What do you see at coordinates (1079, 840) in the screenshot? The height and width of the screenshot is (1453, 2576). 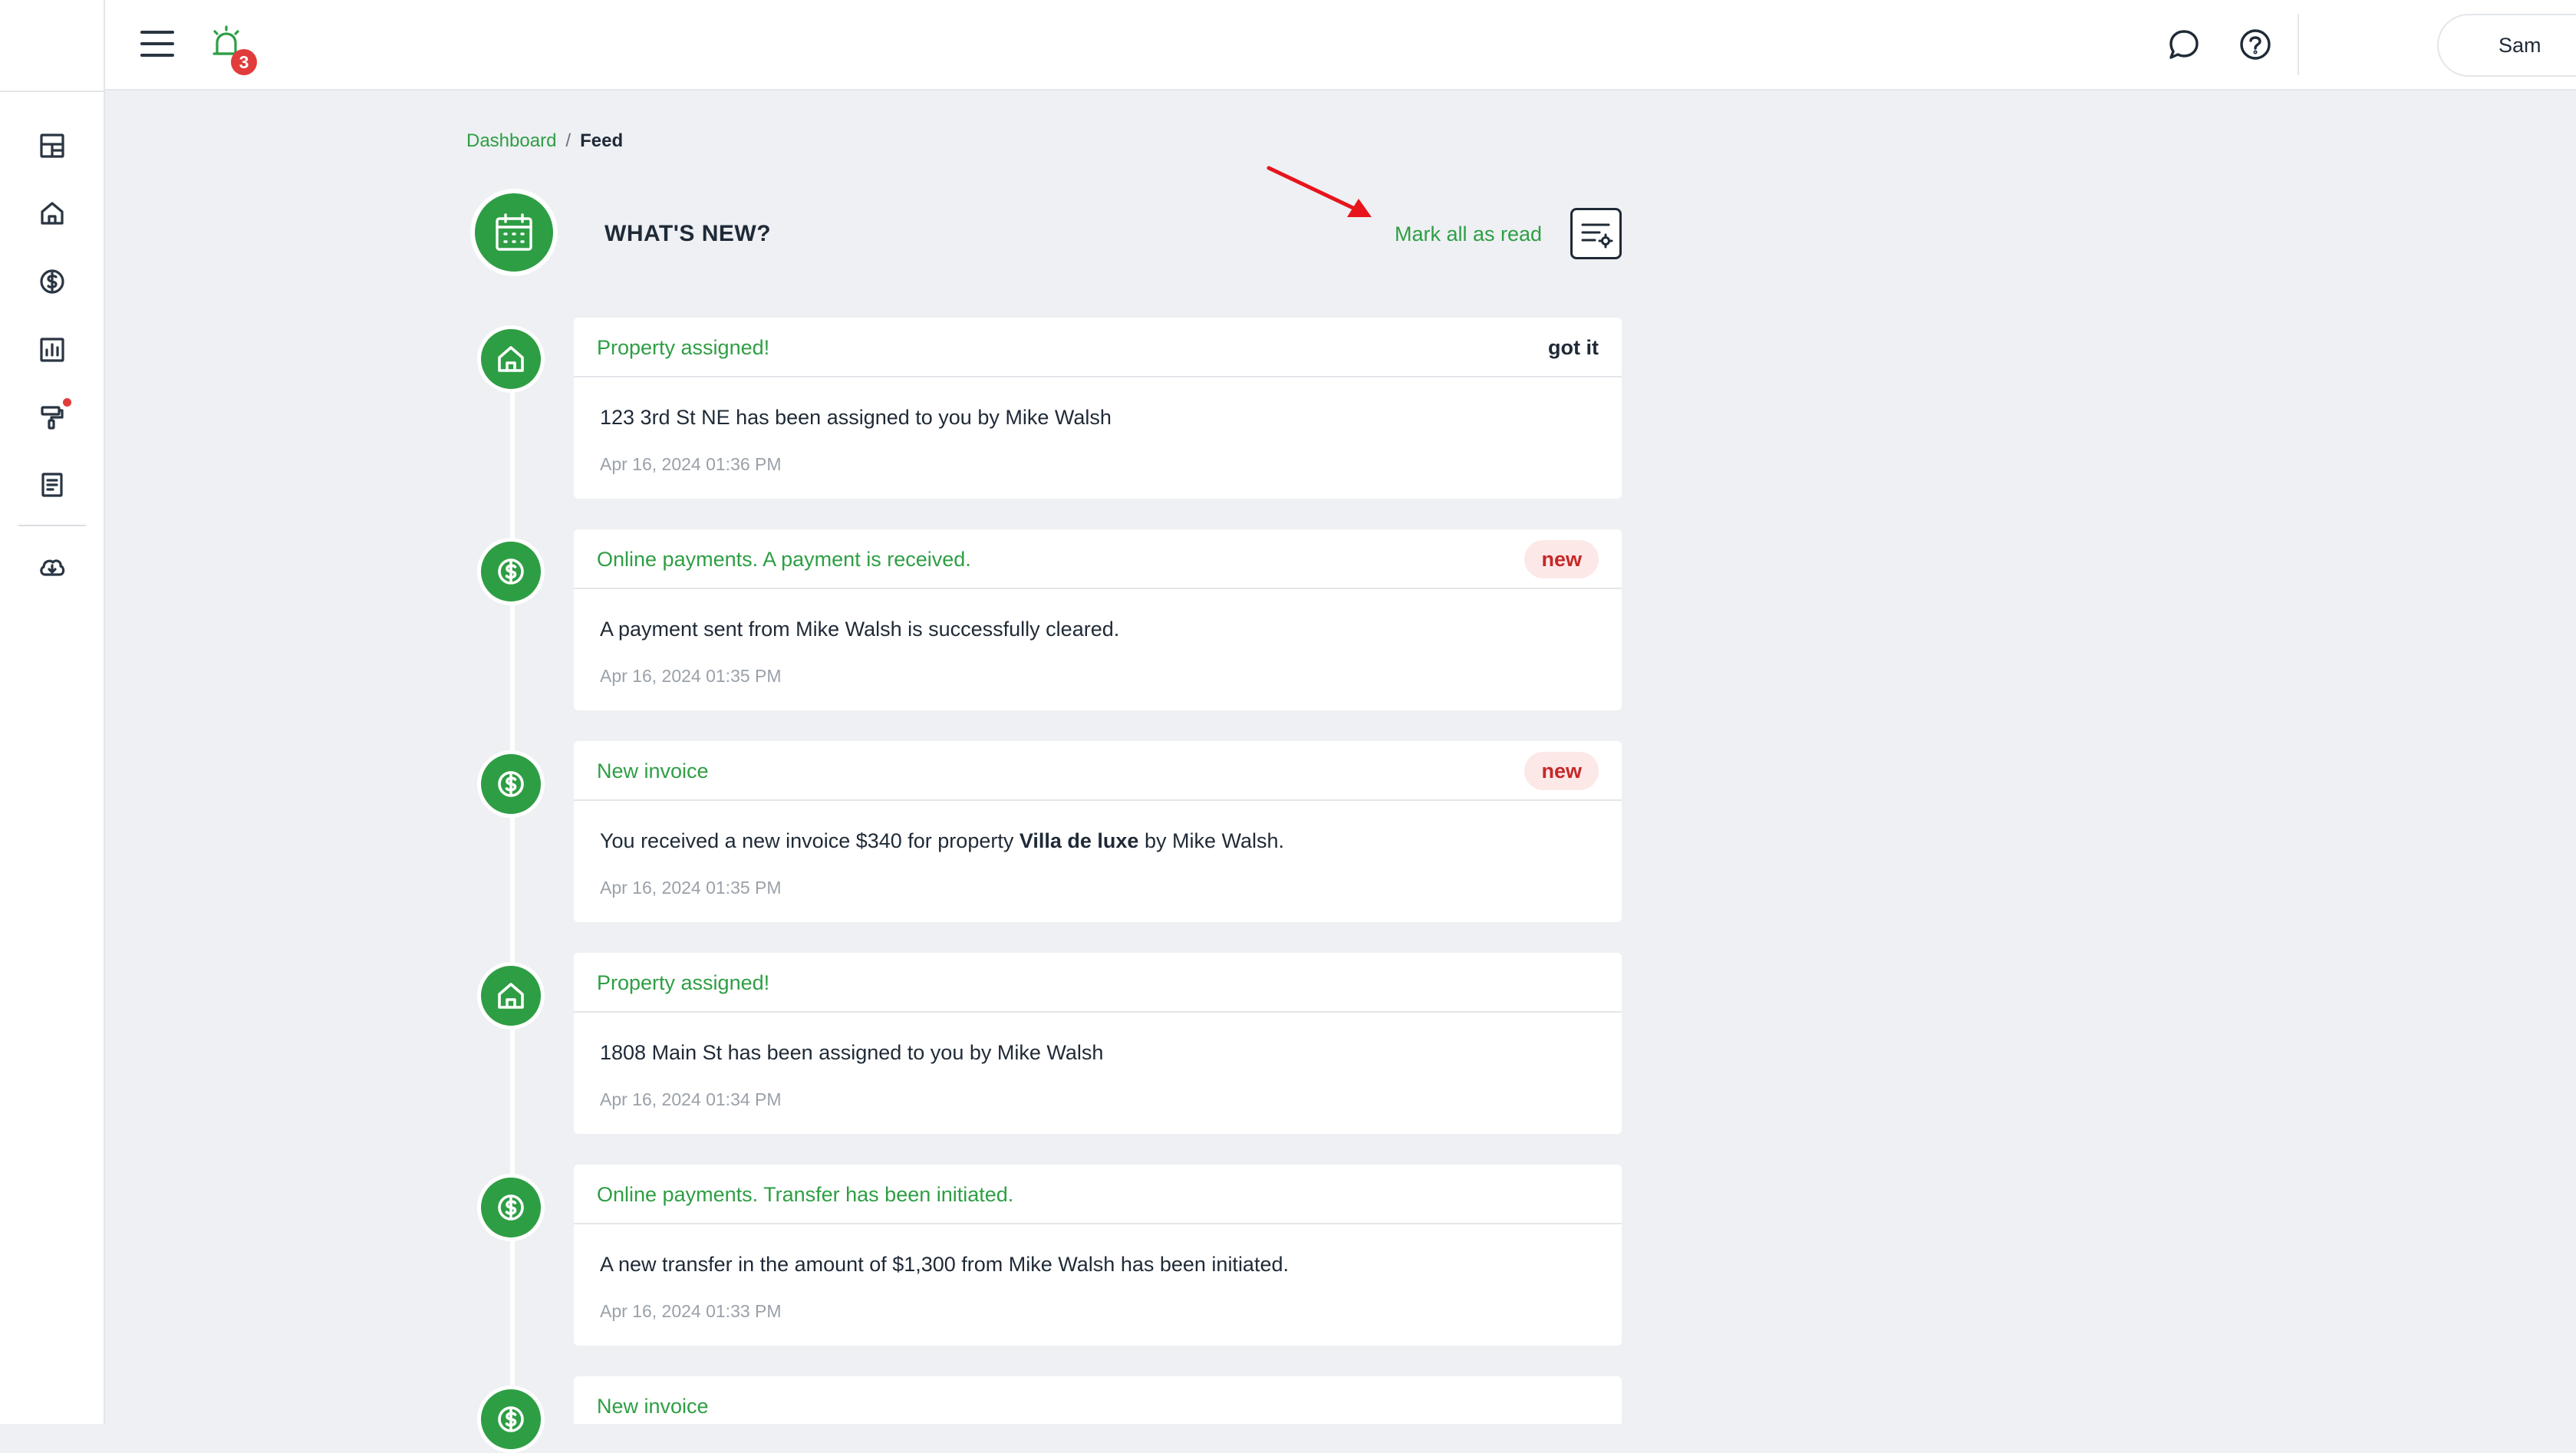 I see `property-name: Villa de luxe` at bounding box center [1079, 840].